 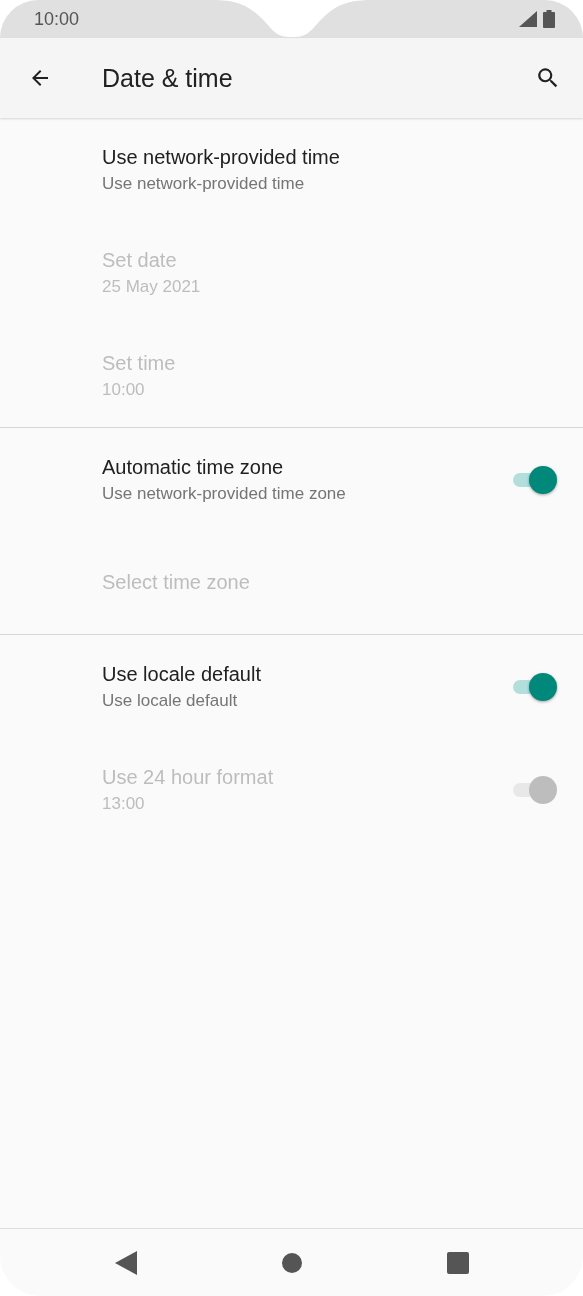 What do you see at coordinates (457, 1262) in the screenshot?
I see `recents-icon` at bounding box center [457, 1262].